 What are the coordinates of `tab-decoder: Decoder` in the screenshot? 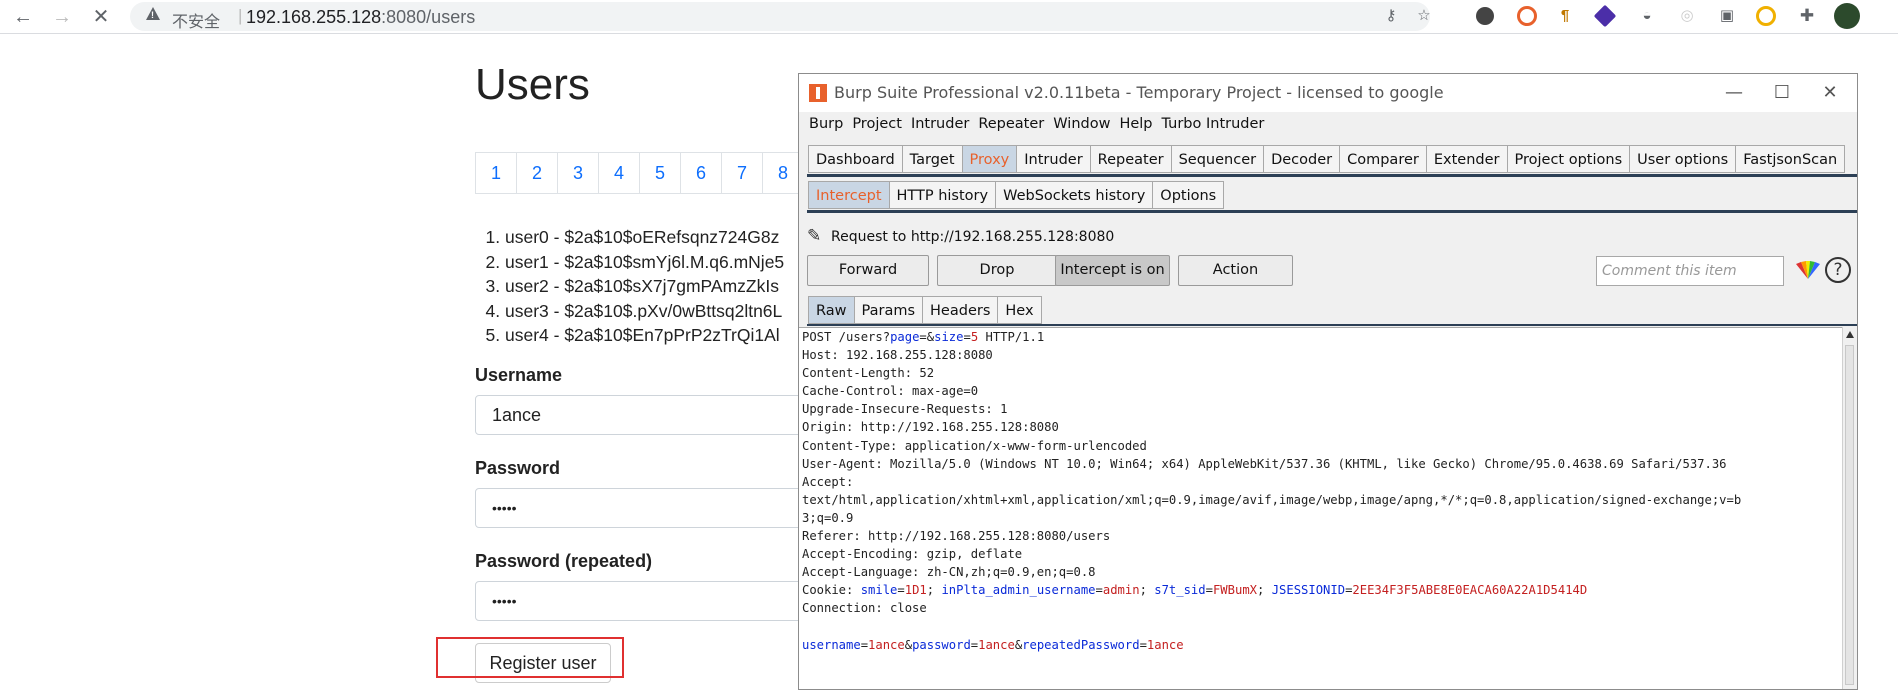 It's located at (1302, 159).